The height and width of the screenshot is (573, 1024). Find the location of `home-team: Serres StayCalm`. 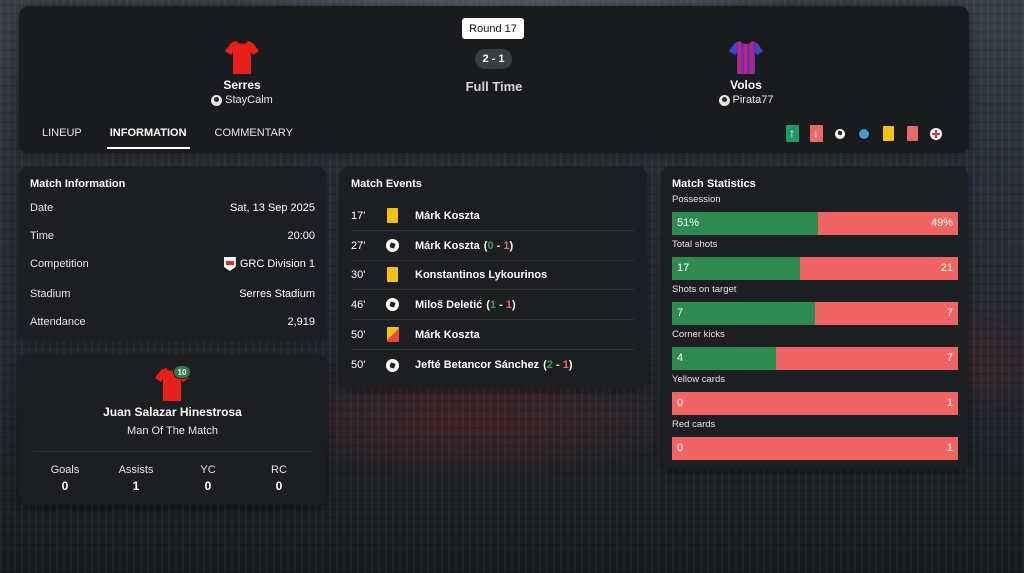

home-team: Serres StayCalm is located at coordinates (242, 72).